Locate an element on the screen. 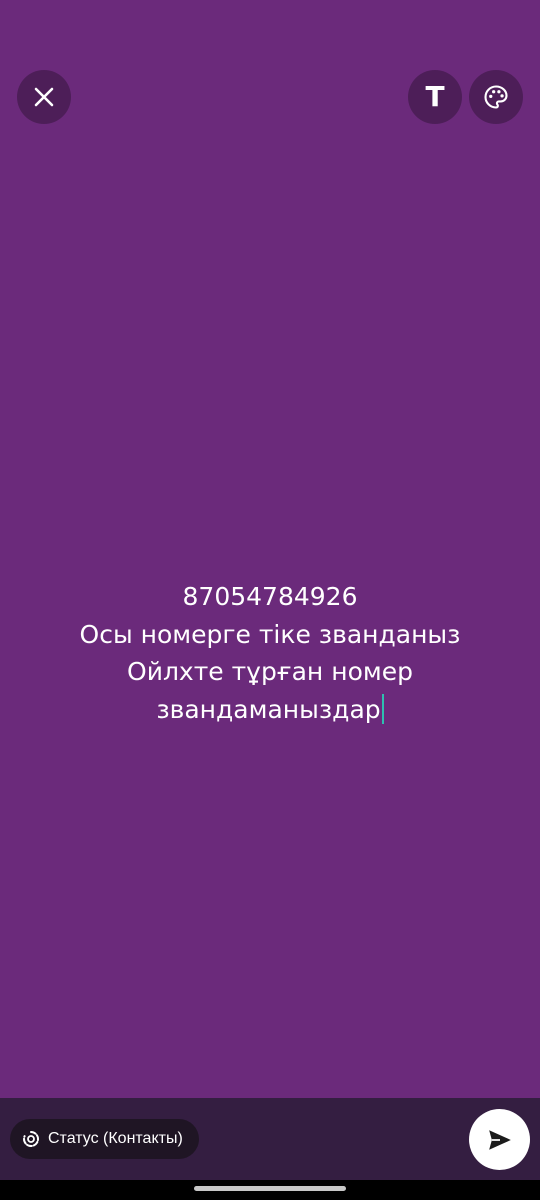 This screenshot has height=1200, width=540. close-button is located at coordinates (44, 97).